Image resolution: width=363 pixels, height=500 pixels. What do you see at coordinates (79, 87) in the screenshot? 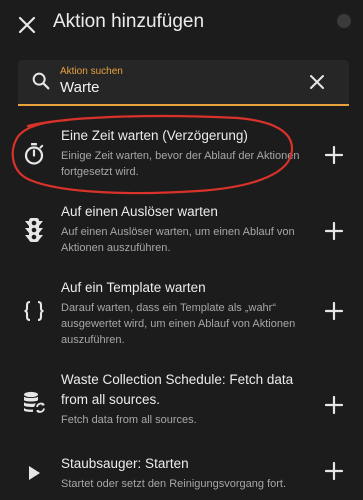
I see `search-input: Warte` at bounding box center [79, 87].